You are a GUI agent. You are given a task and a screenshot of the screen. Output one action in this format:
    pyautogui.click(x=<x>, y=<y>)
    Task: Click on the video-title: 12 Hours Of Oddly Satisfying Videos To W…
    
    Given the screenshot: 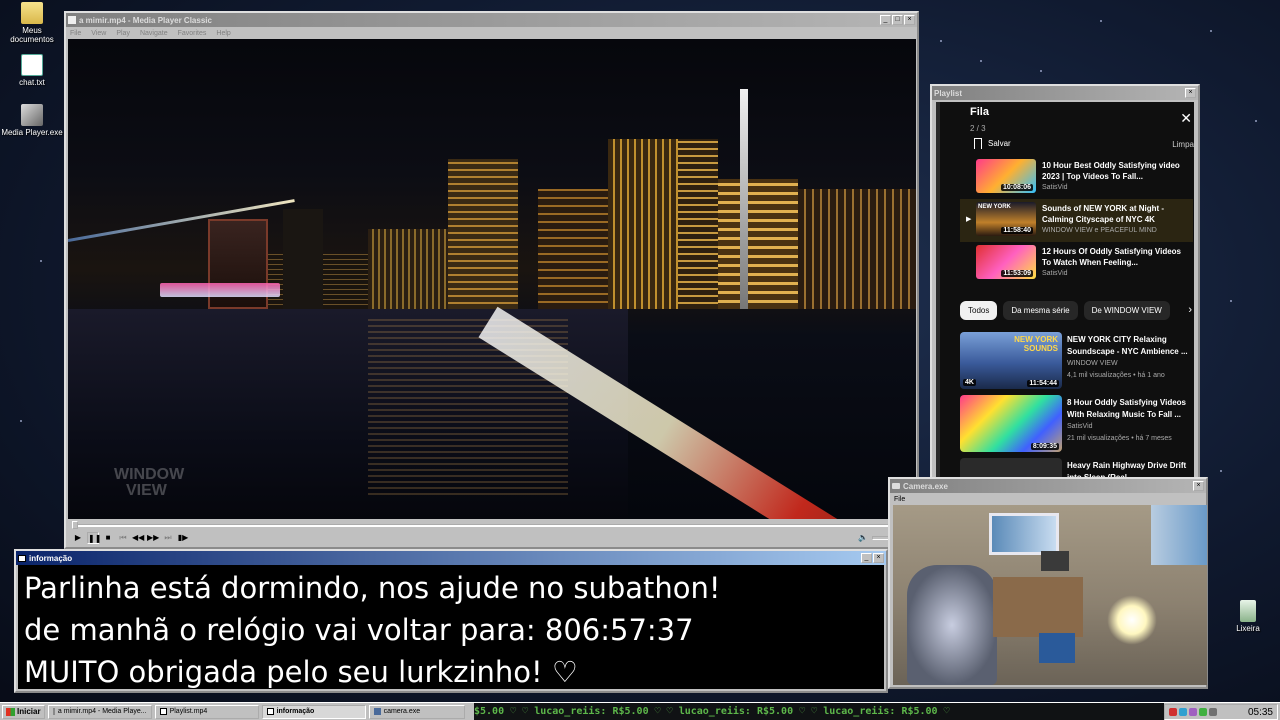 What is the action you would take?
    pyautogui.click(x=1111, y=257)
    